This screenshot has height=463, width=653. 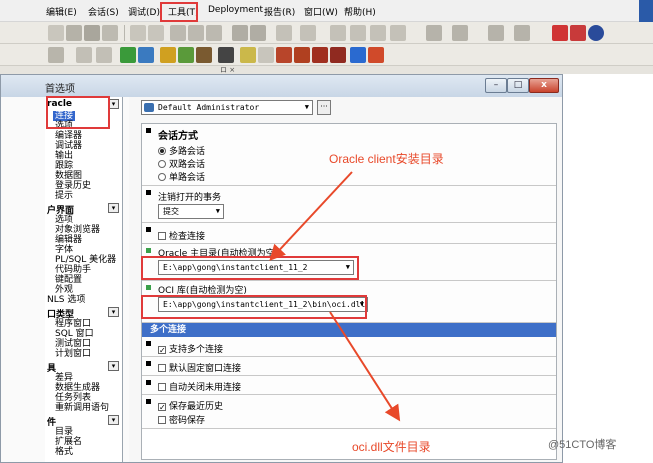 What do you see at coordinates (64, 290) in the screenshot?
I see `tree-item: 外观` at bounding box center [64, 290].